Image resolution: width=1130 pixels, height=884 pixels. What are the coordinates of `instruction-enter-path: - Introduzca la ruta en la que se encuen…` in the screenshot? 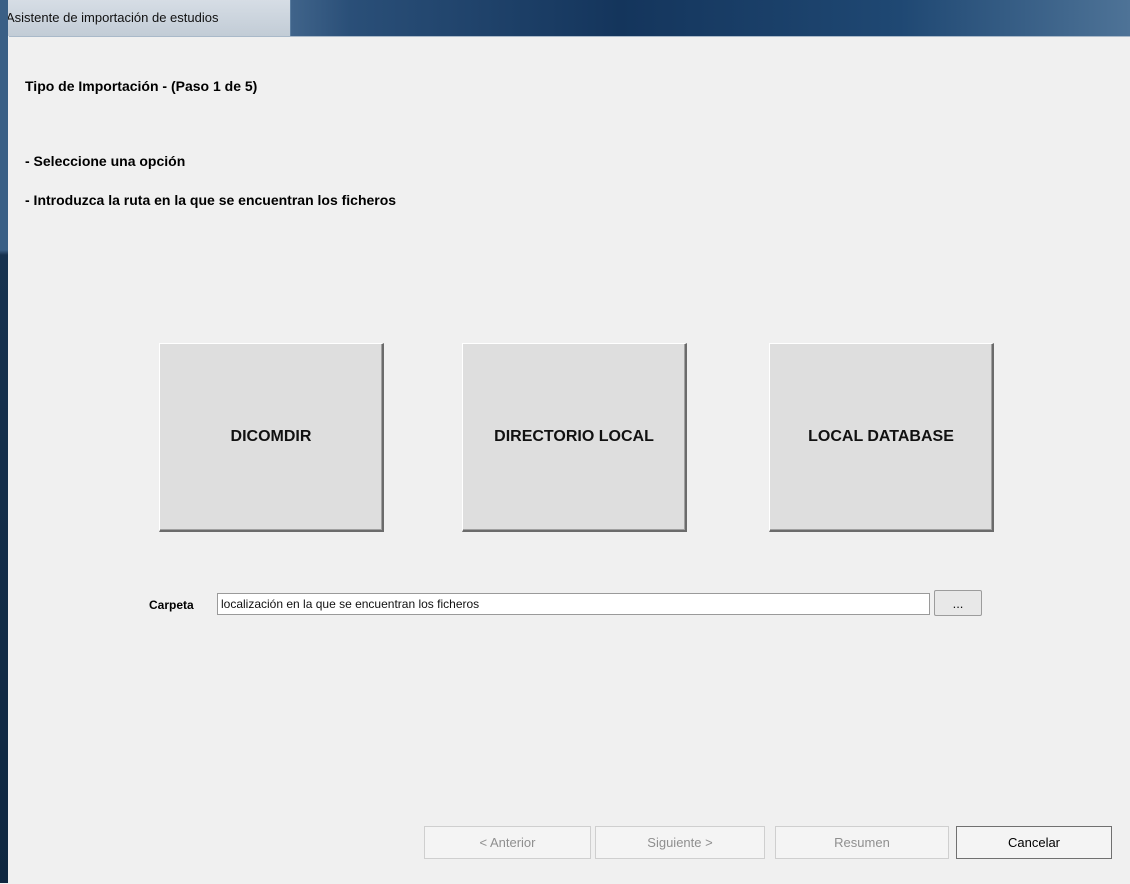 It's located at (211, 200).